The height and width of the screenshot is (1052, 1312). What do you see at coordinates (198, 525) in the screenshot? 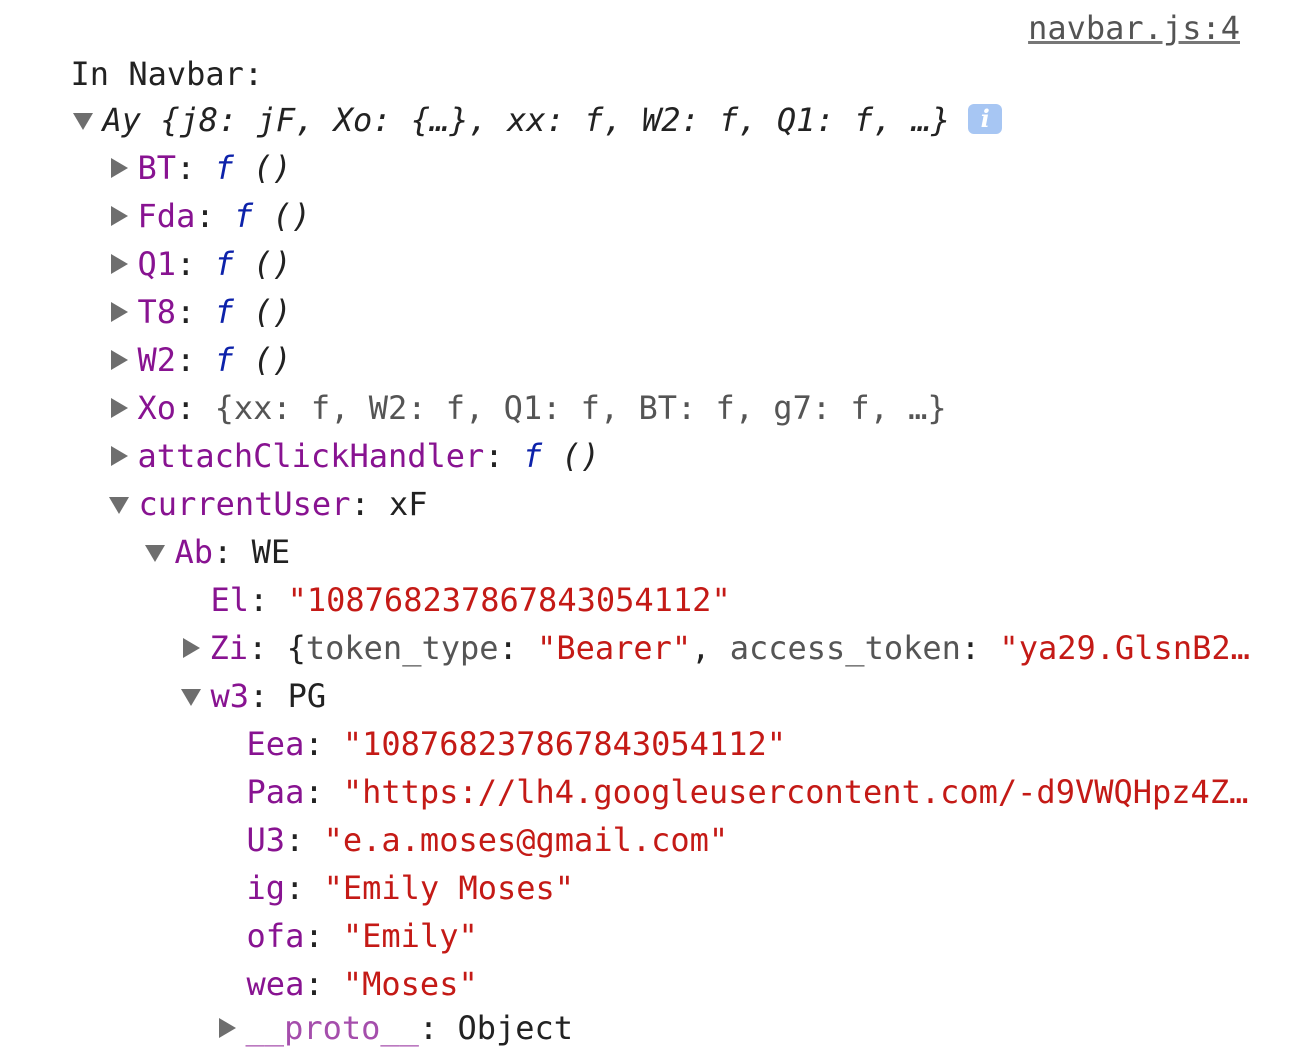
I see `prop-row-ab: Ab: WE` at bounding box center [198, 525].